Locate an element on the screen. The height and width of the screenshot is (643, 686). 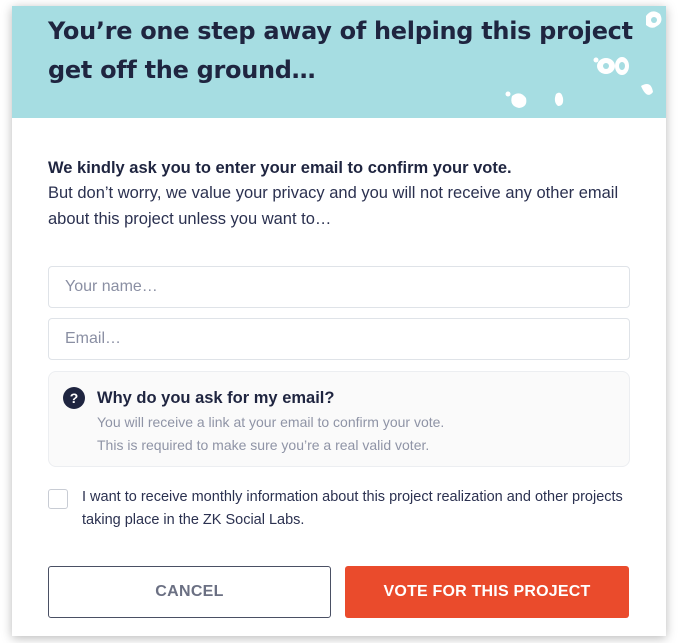
info-title: Why do you ask for my email? is located at coordinates (216, 398).